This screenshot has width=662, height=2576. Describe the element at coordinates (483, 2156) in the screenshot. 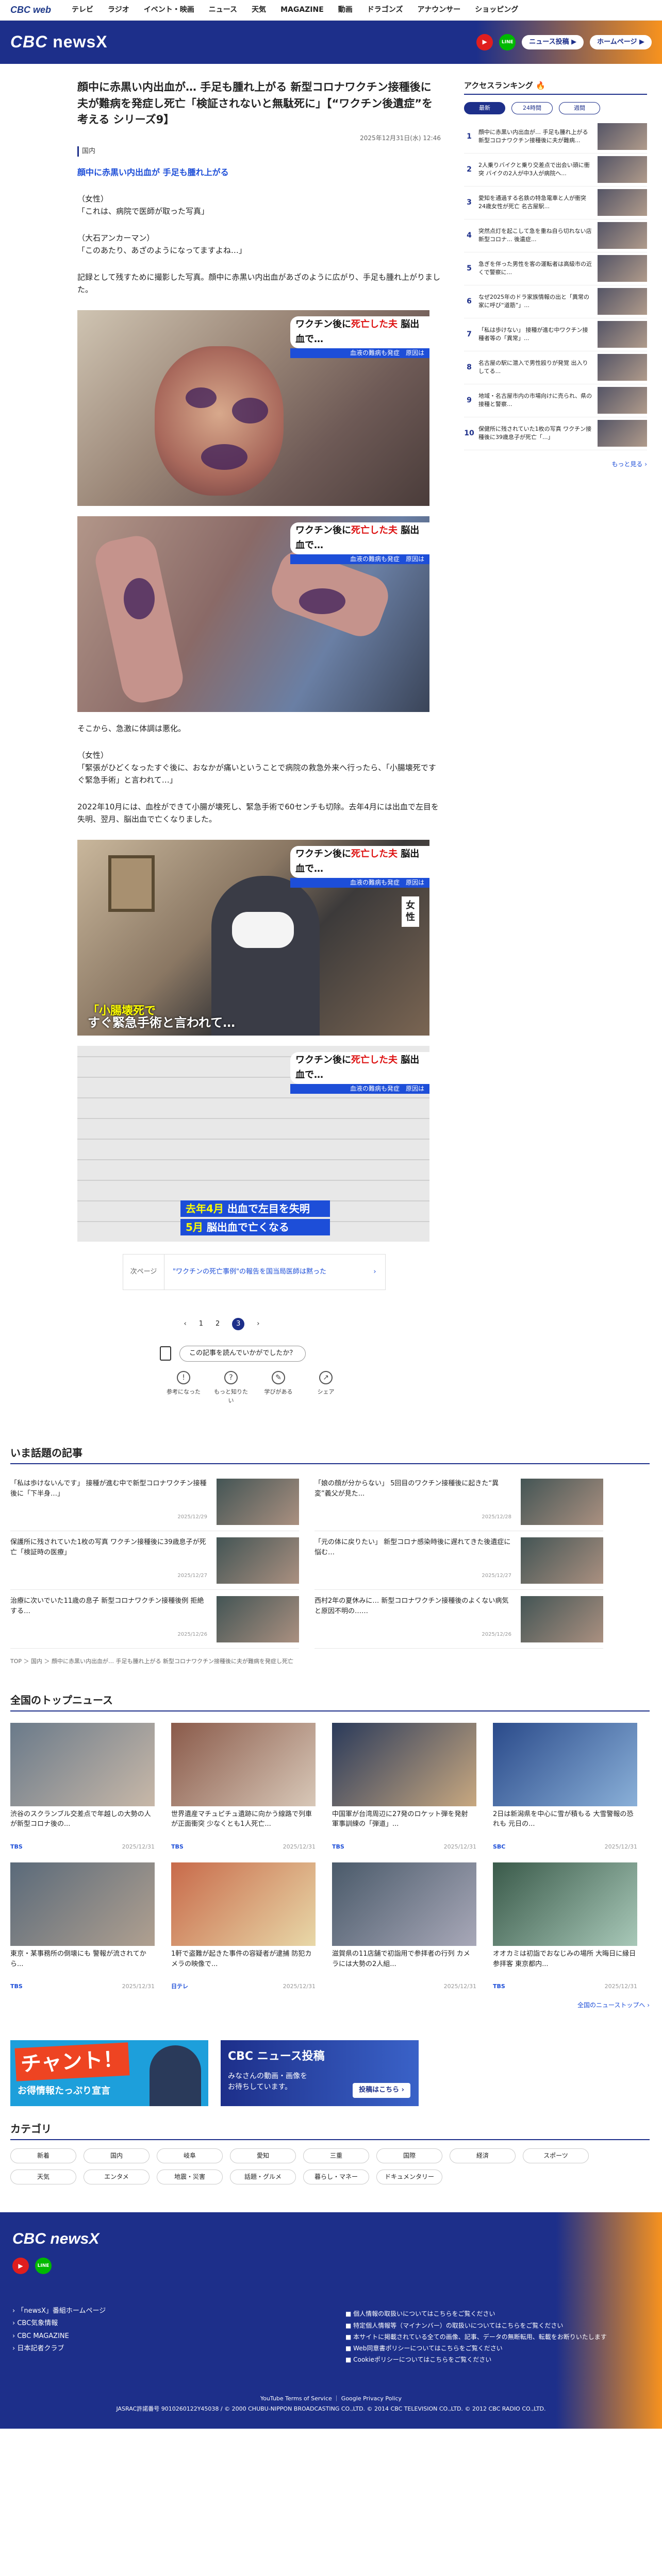

I see `category-chip: 経済` at that location.